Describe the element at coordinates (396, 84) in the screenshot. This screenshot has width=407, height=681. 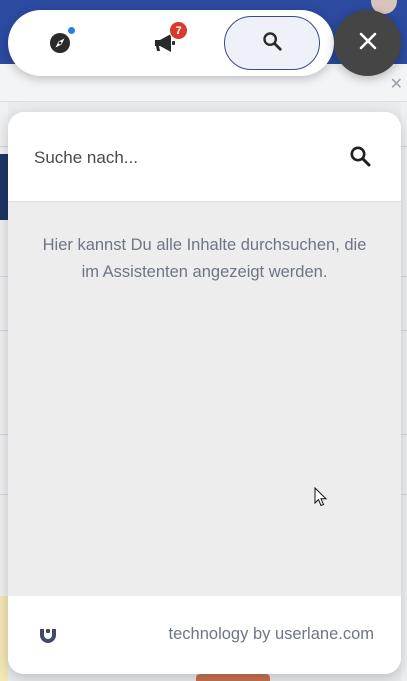
I see `background-close-icon: ✕` at that location.